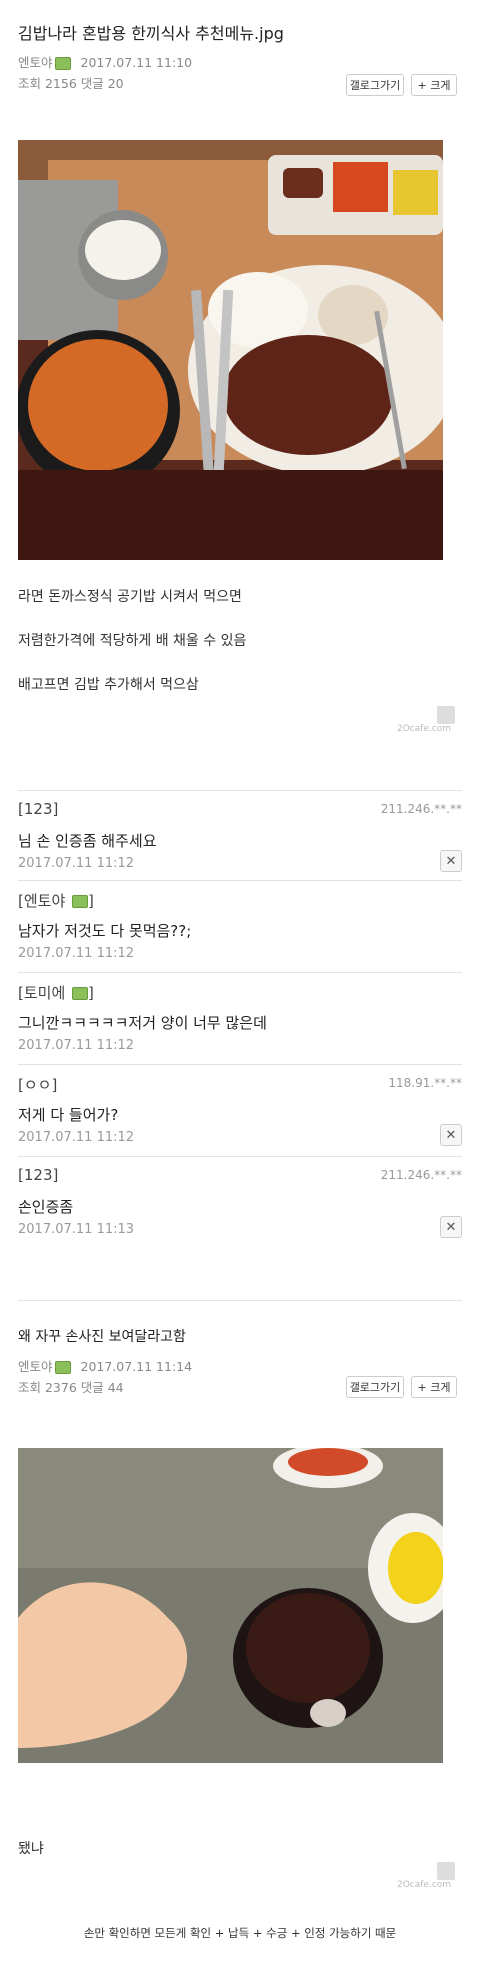  I want to click on comment-author-row: [토미에 ], so click(56, 993).